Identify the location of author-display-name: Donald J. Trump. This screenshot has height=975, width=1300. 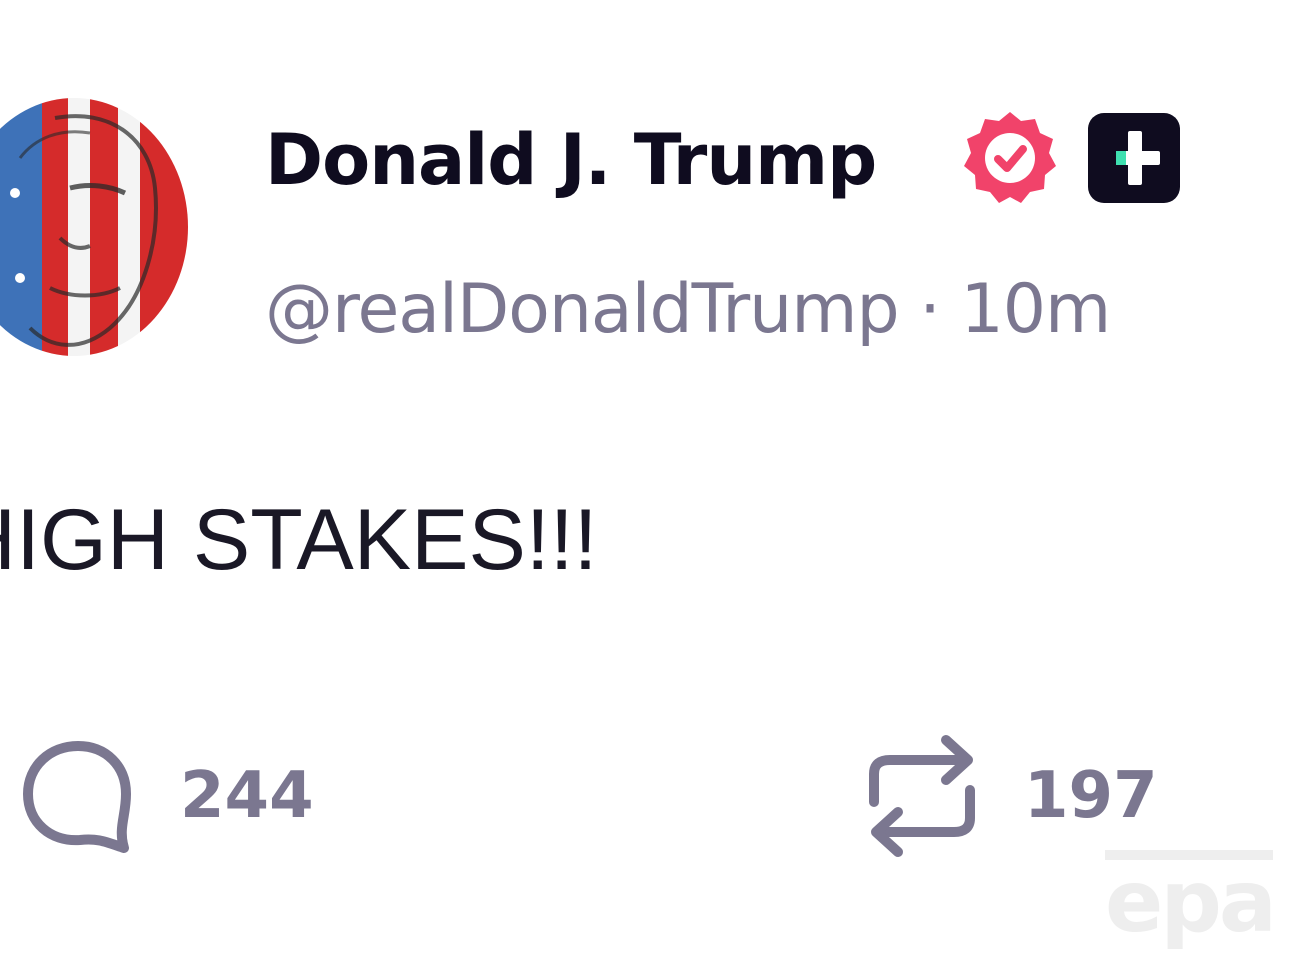
(571, 160).